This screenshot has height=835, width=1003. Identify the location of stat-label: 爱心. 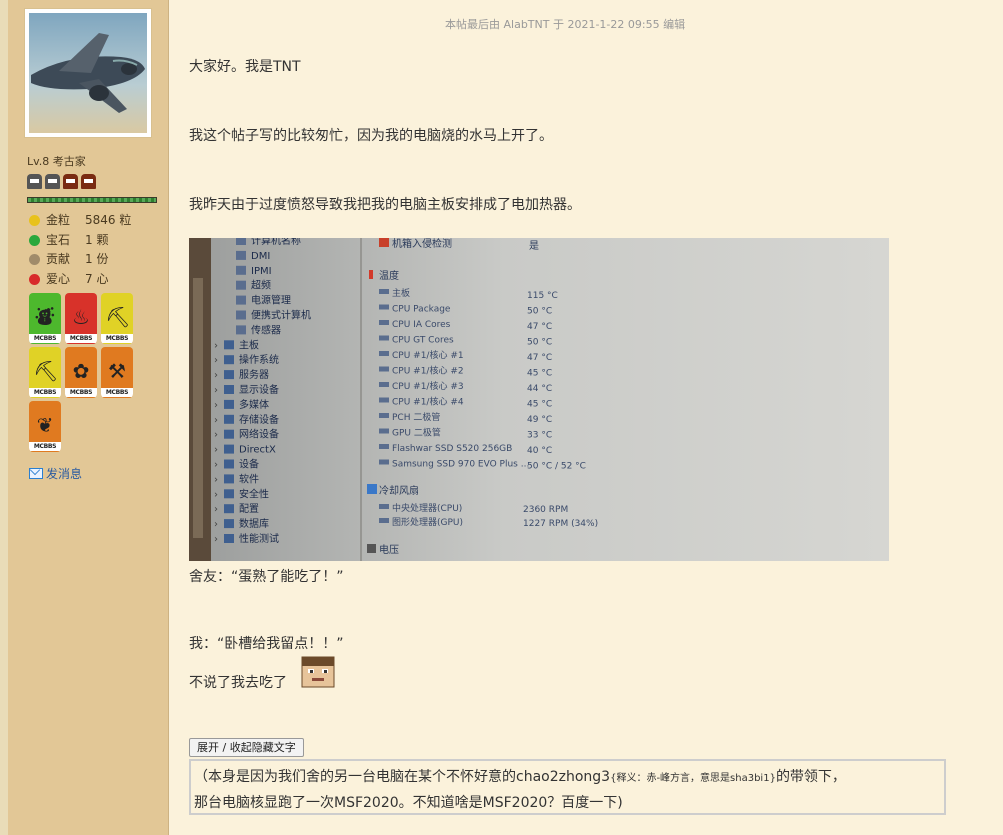
(58, 278).